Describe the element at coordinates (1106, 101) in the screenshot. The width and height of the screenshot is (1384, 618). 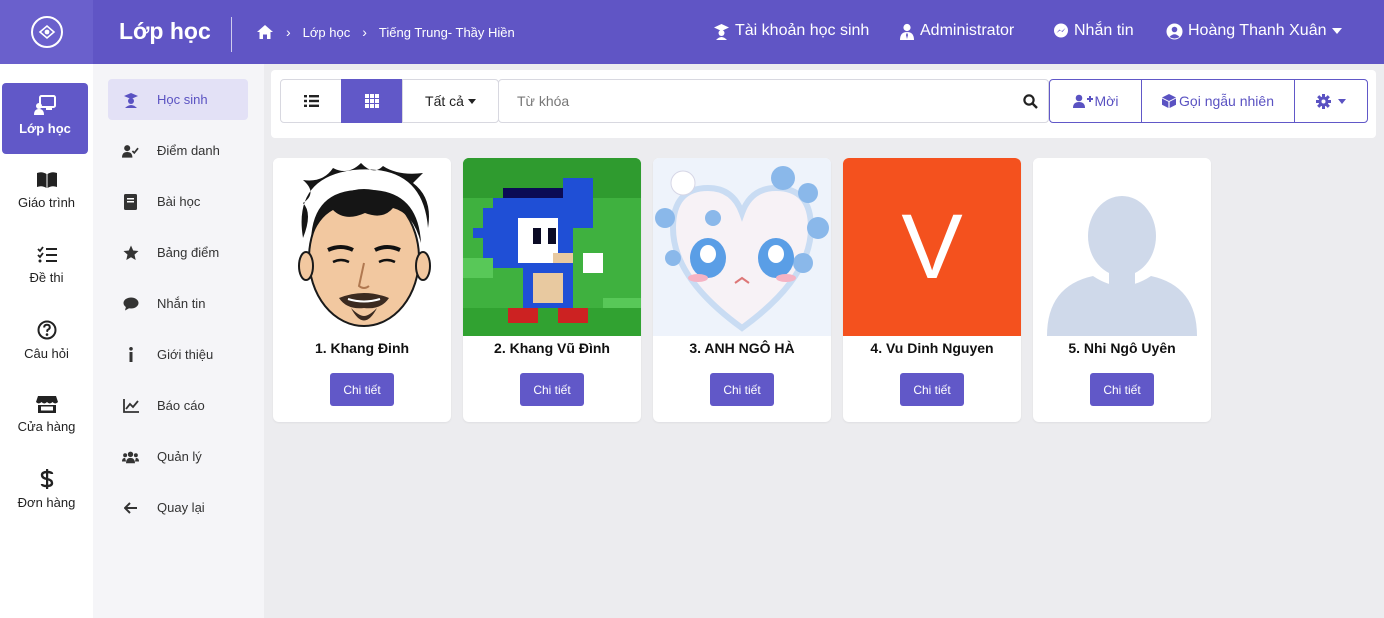
I see `invite-label: Mời` at that location.